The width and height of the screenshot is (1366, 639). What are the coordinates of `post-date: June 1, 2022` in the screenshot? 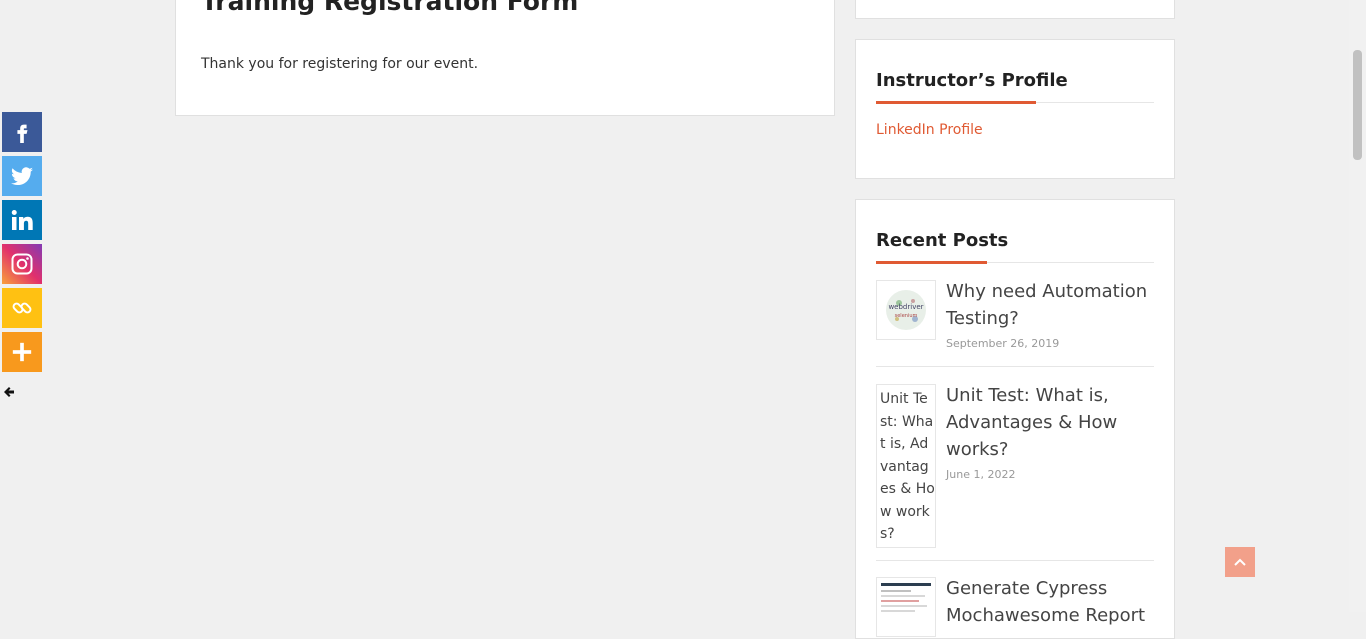 It's located at (981, 474).